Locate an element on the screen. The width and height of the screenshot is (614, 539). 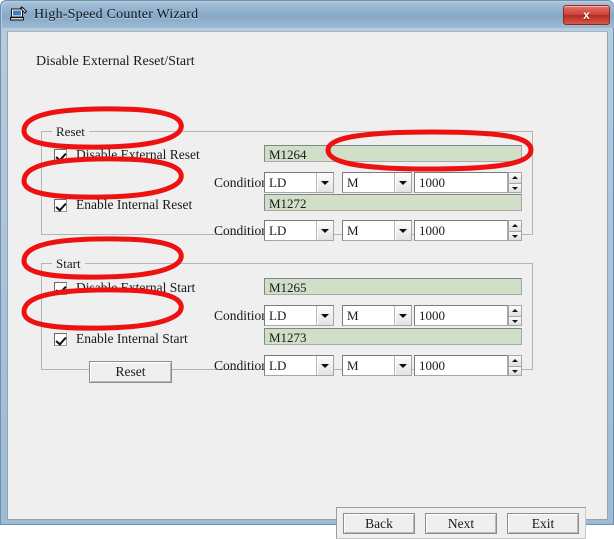
close-button: x is located at coordinates (586, 15).